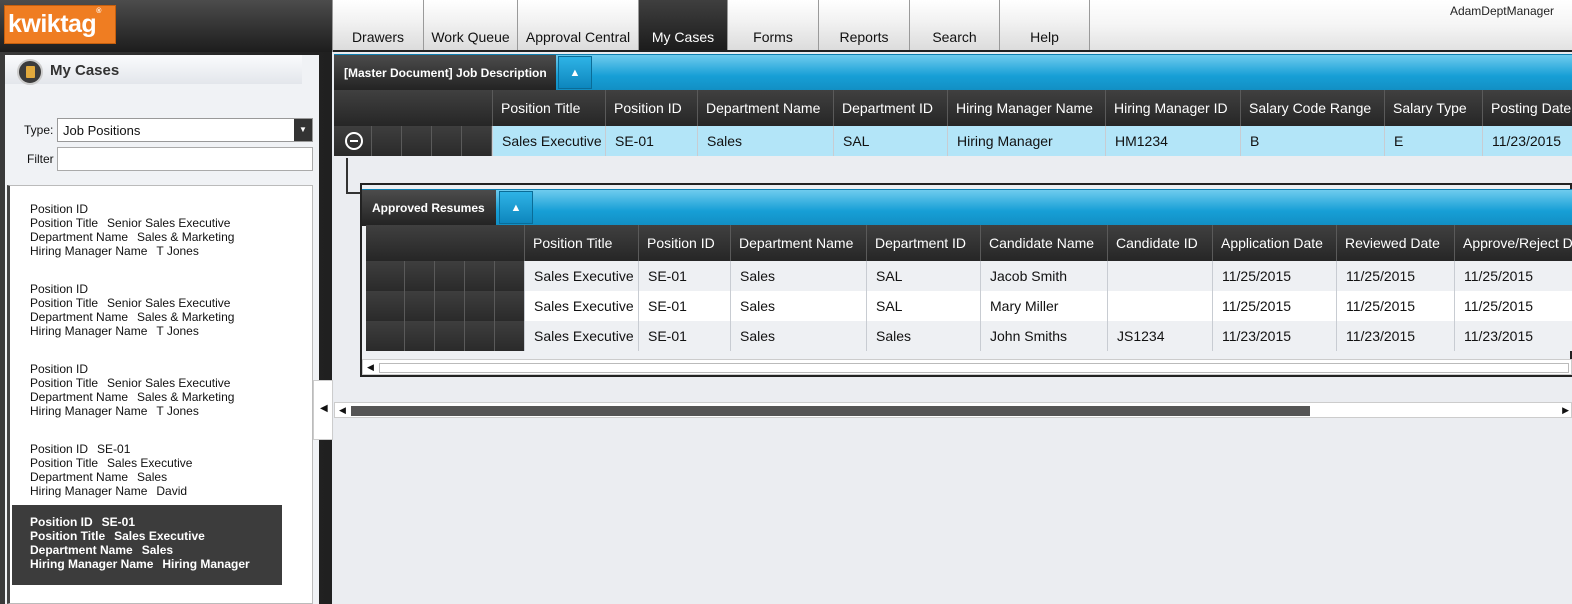  Describe the element at coordinates (429, 208) in the screenshot. I see `approved-resumes-tab: Approved Resumes` at that location.